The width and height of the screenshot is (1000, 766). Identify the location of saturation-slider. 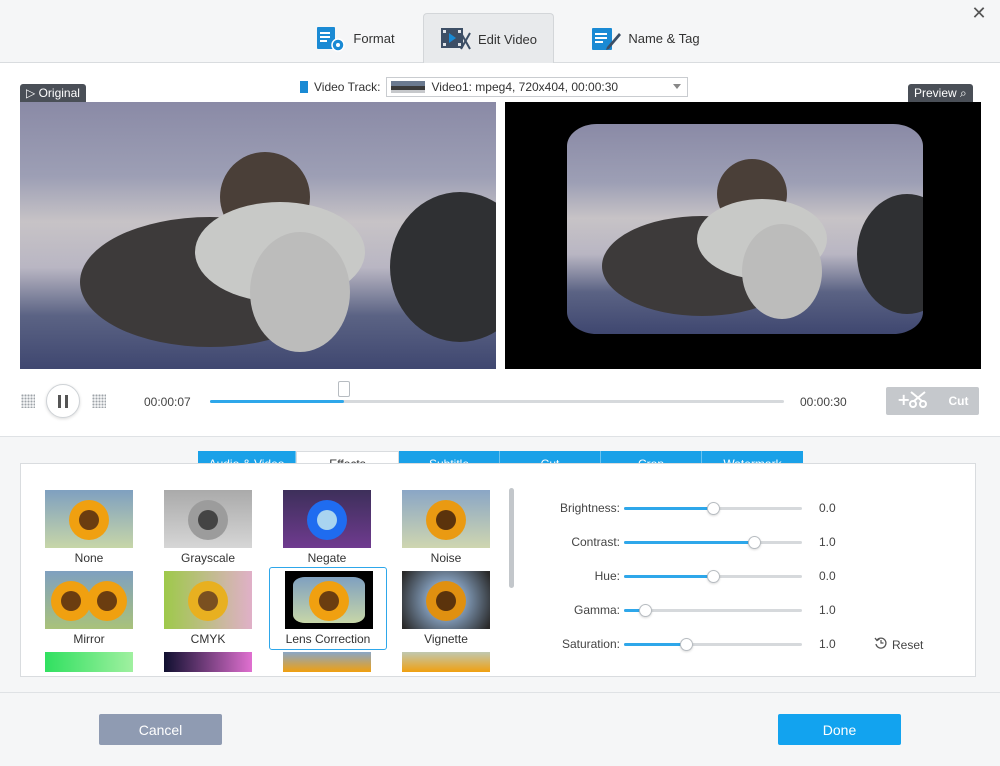
(713, 644).